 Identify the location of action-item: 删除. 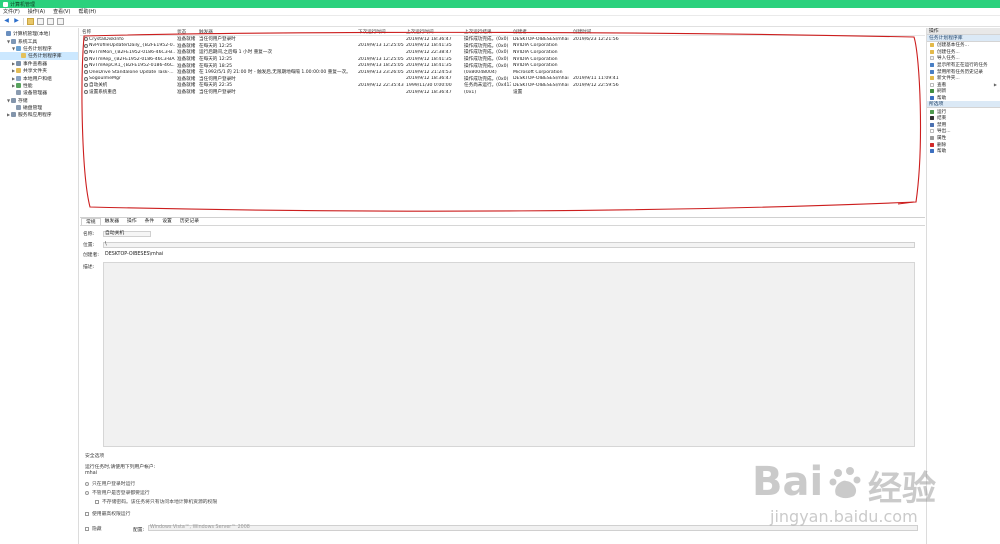
(963, 144).